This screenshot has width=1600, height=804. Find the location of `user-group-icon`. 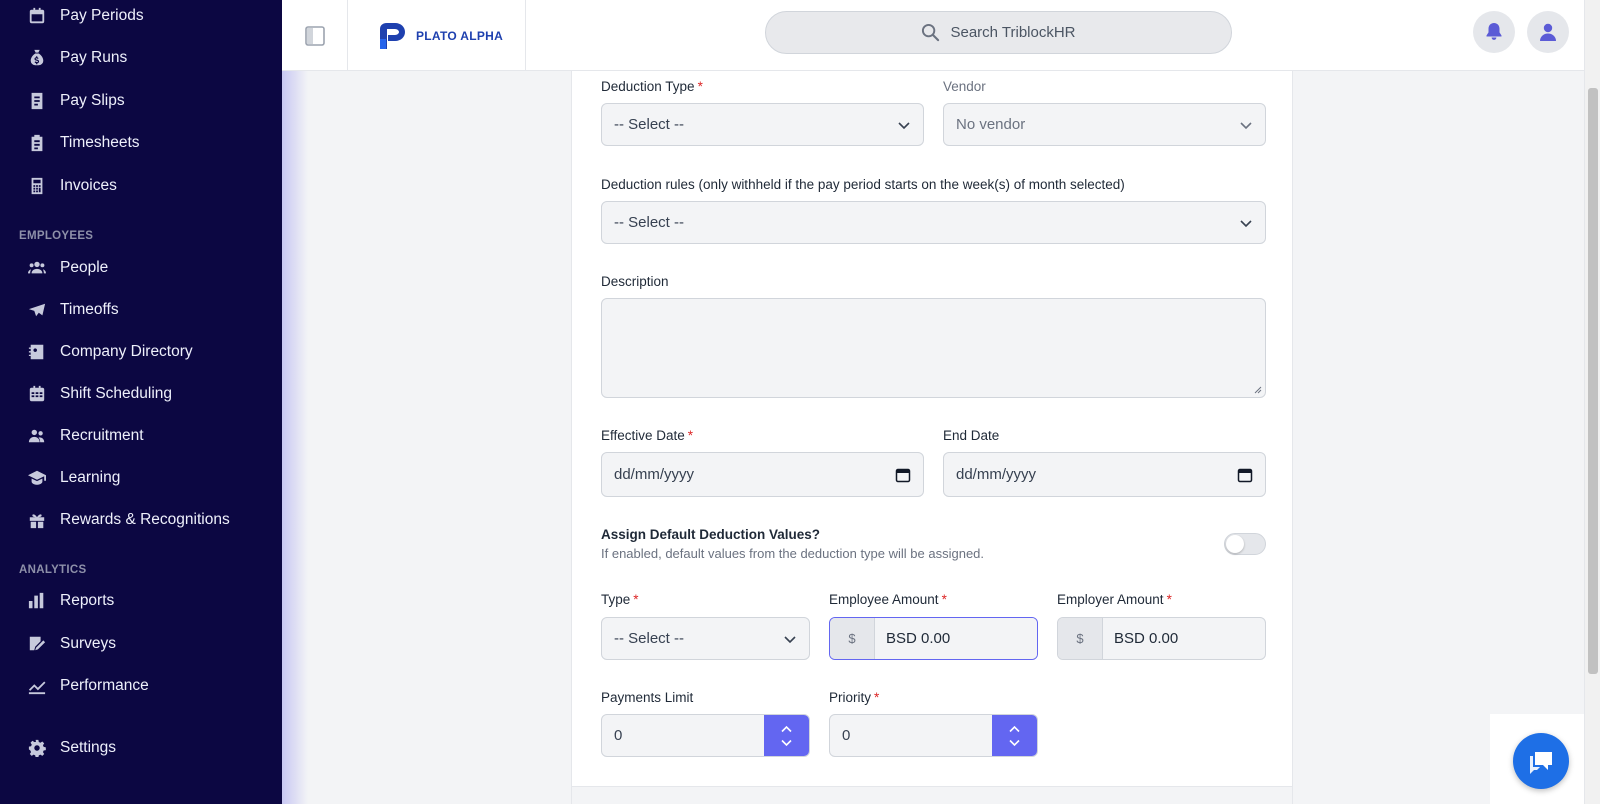

user-group-icon is located at coordinates (36, 436).